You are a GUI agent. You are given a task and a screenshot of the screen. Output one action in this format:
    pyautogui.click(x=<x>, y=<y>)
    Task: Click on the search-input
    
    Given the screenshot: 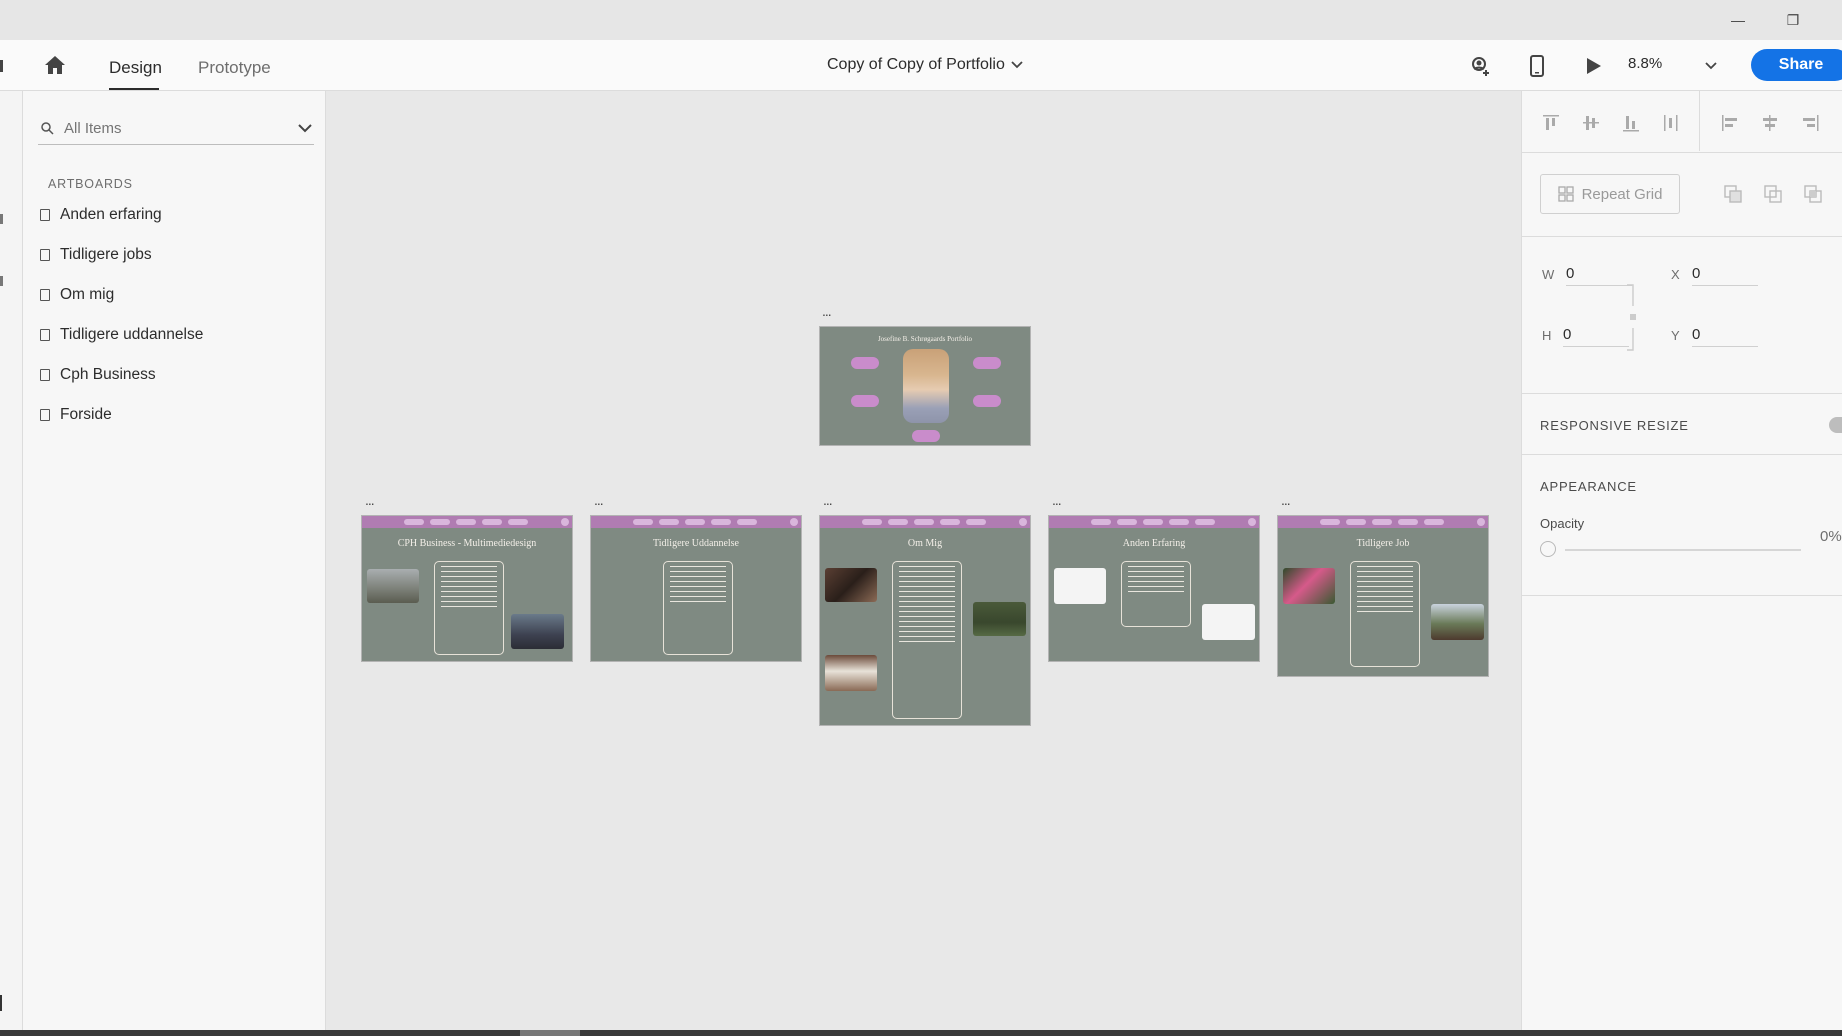 What is the action you would take?
    pyautogui.click(x=174, y=128)
    